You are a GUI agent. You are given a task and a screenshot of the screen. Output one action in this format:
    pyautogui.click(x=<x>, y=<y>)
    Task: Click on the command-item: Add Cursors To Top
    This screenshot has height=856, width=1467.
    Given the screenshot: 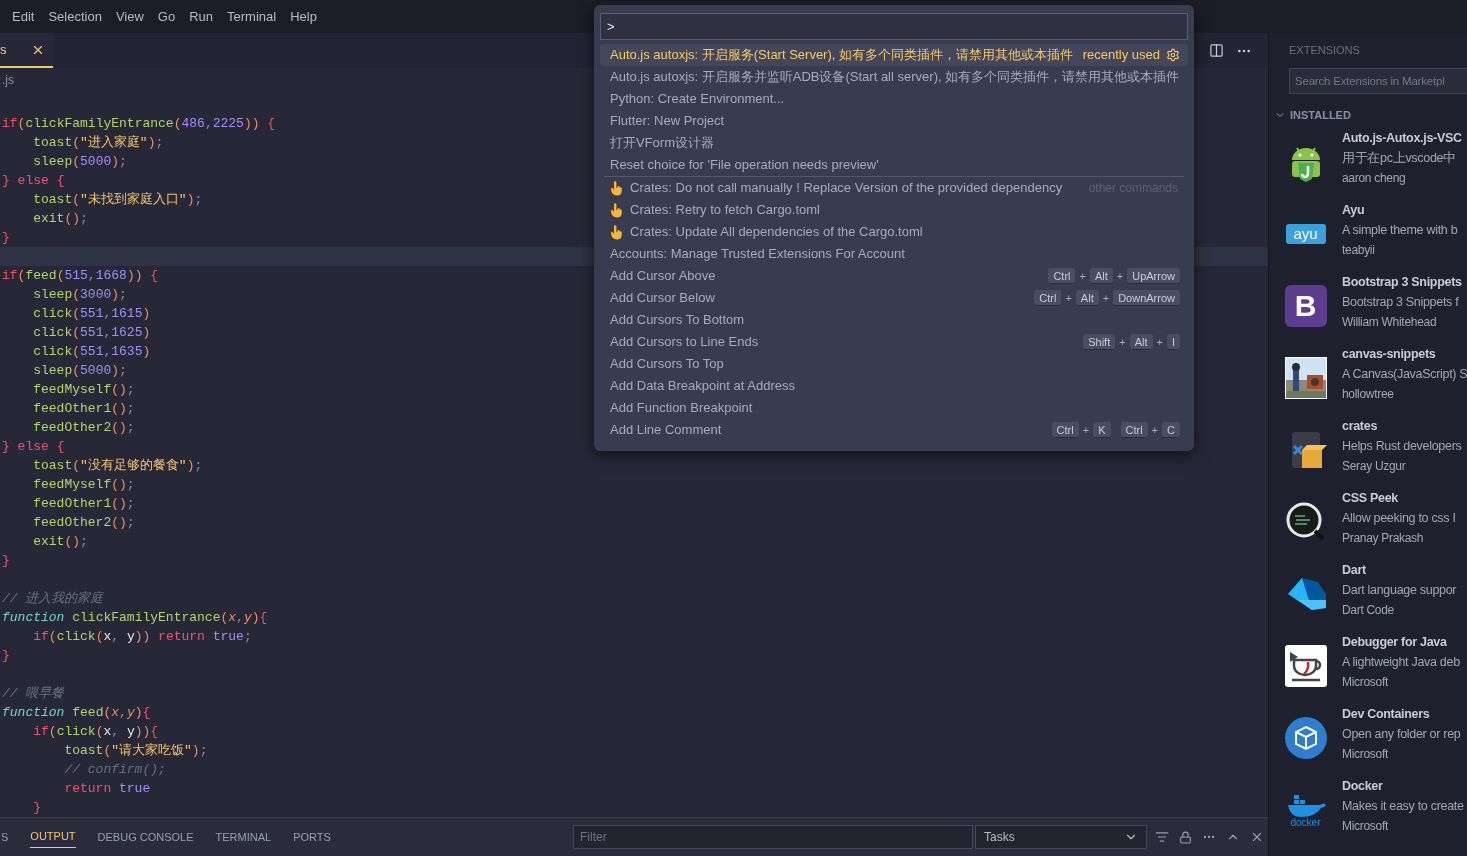 What is the action you would take?
    pyautogui.click(x=894, y=364)
    